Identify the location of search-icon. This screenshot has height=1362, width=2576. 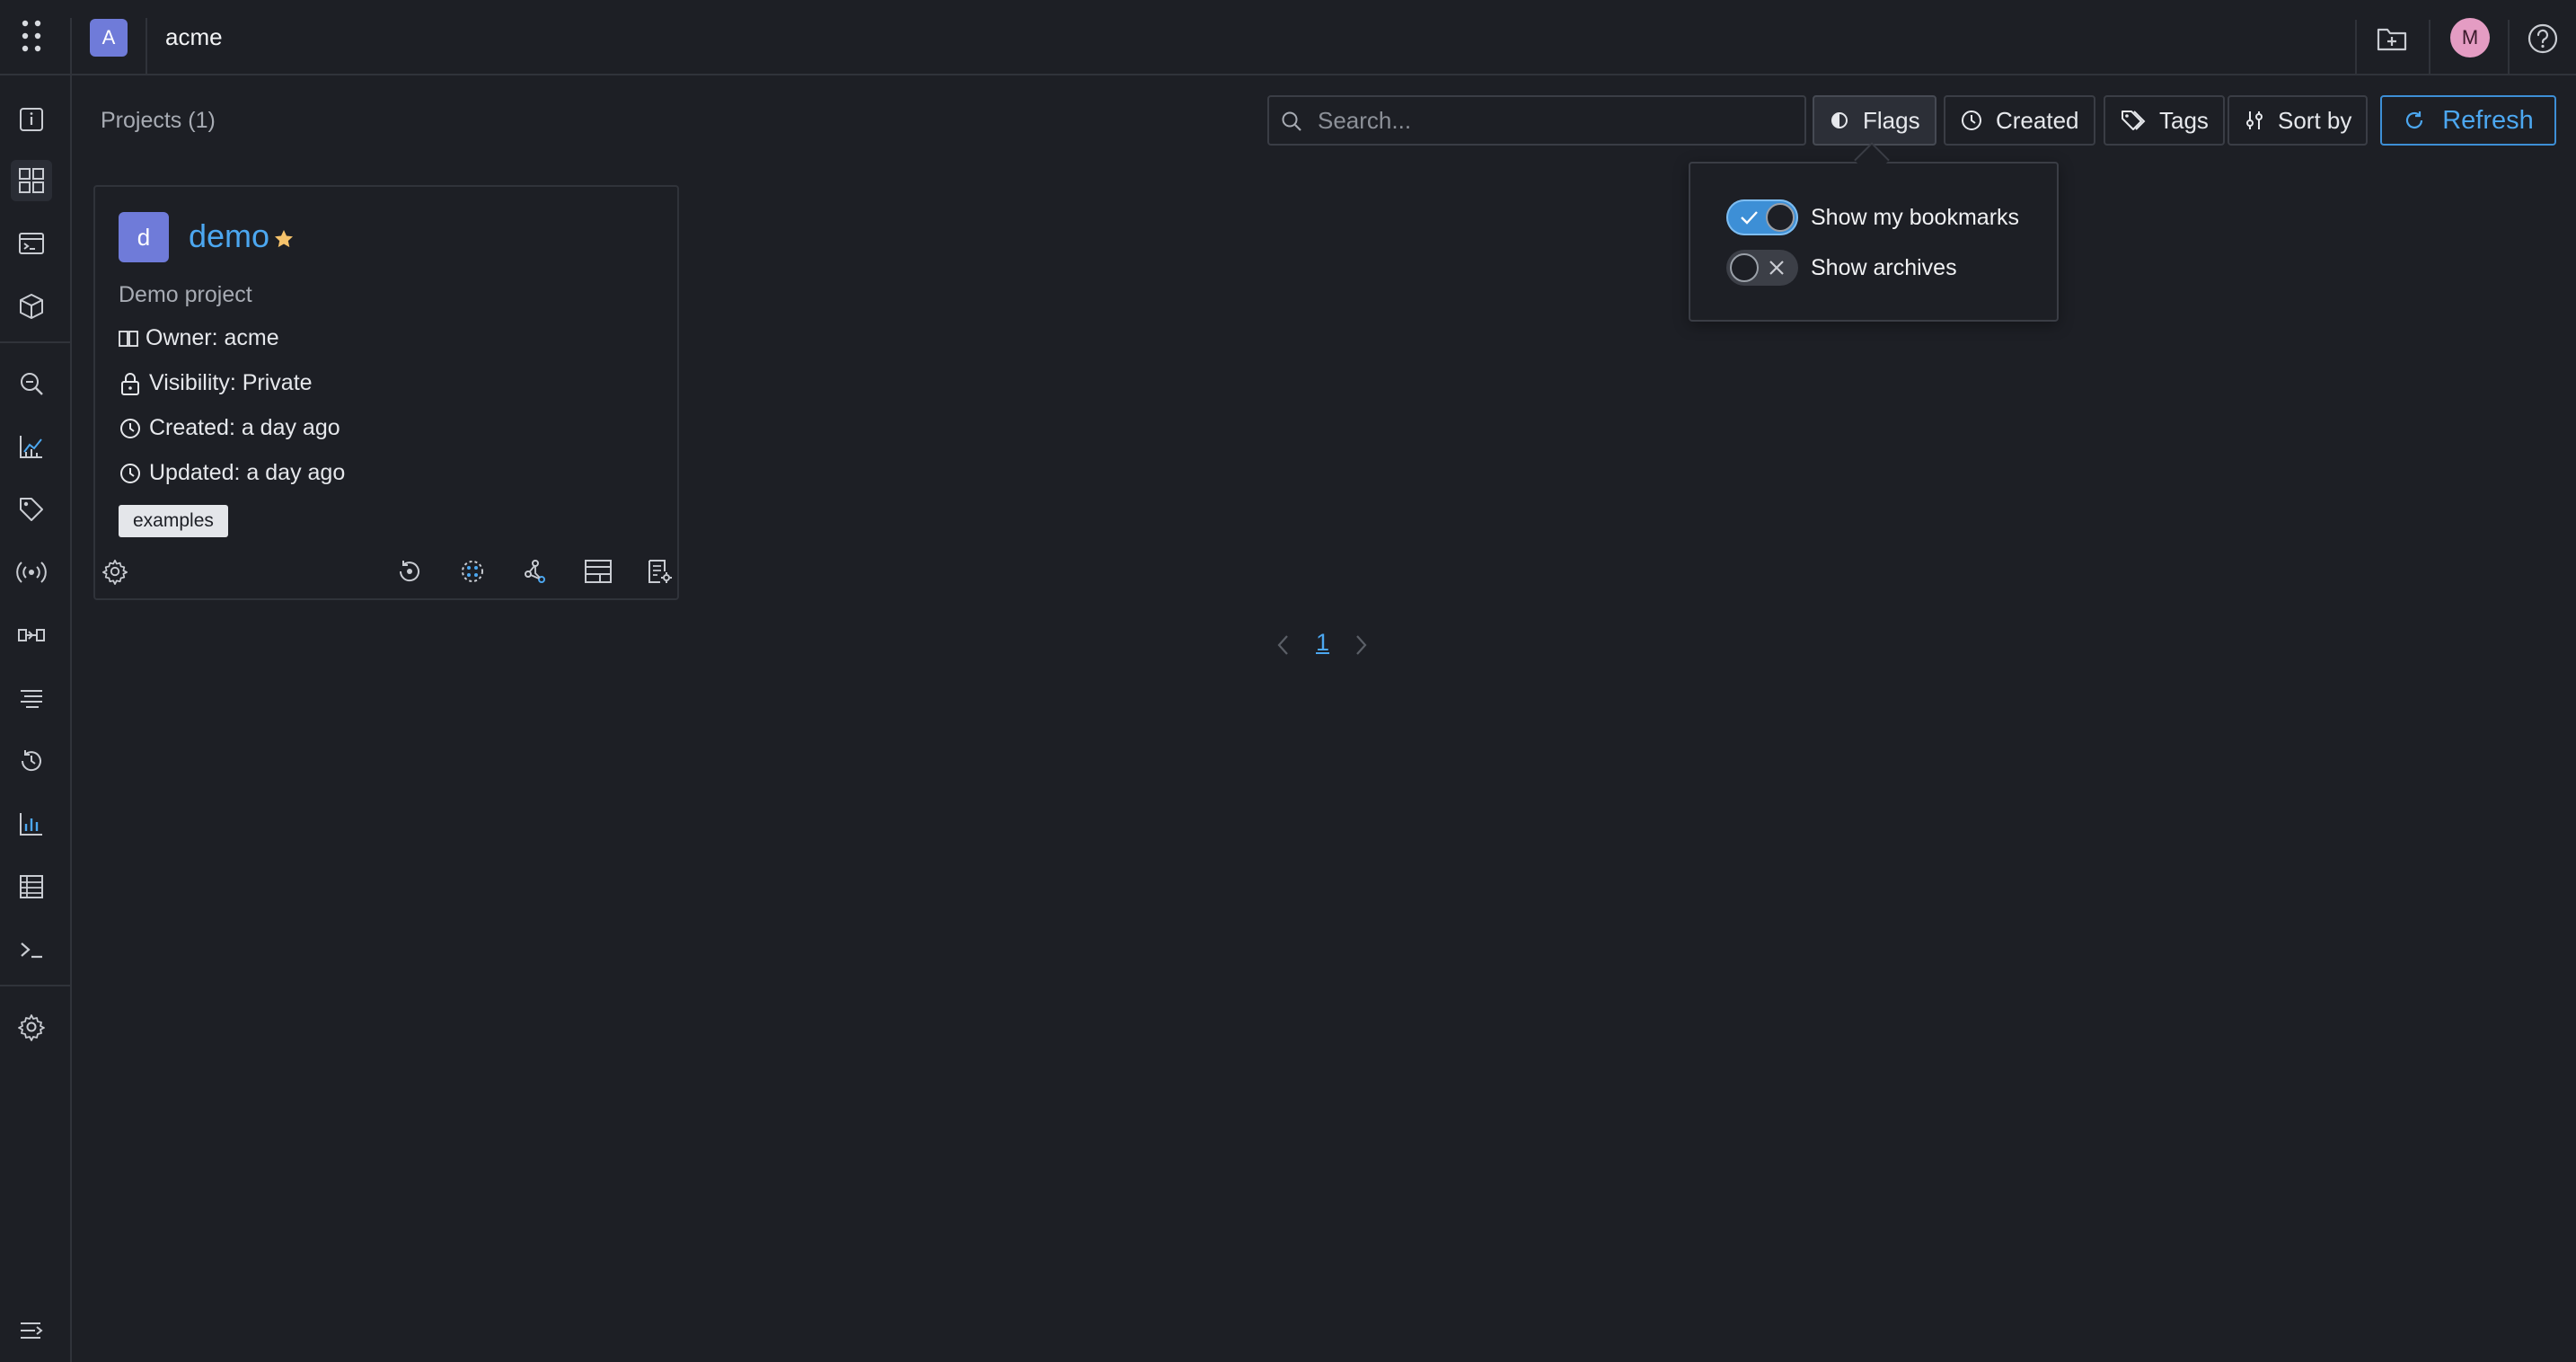
(1291, 121).